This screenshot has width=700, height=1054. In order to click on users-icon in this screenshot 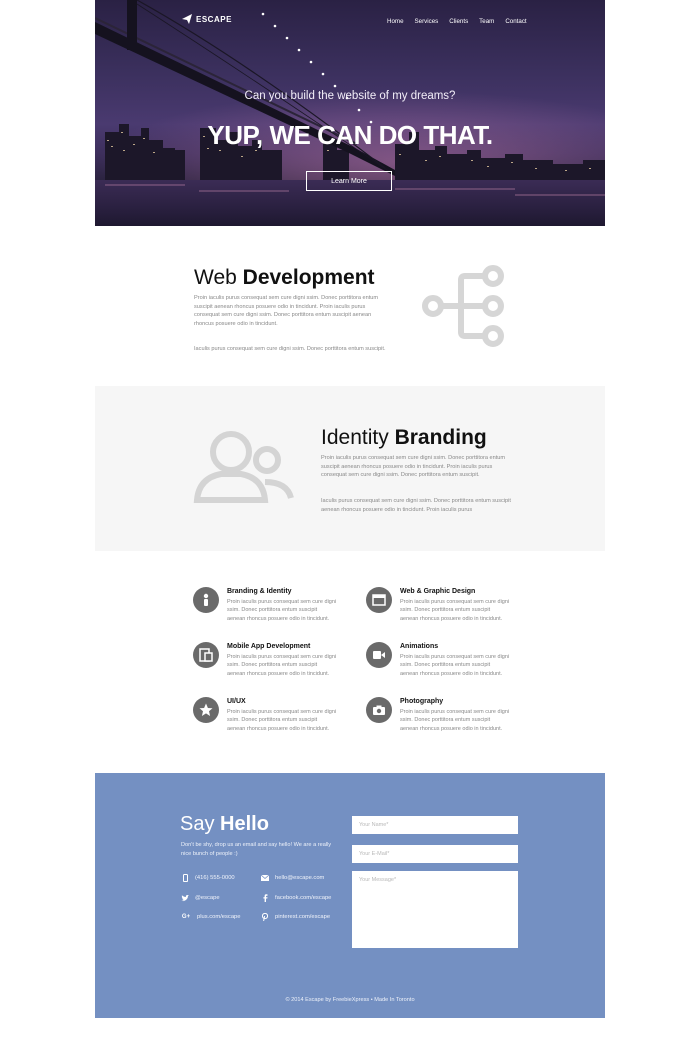, I will do `click(243, 467)`.